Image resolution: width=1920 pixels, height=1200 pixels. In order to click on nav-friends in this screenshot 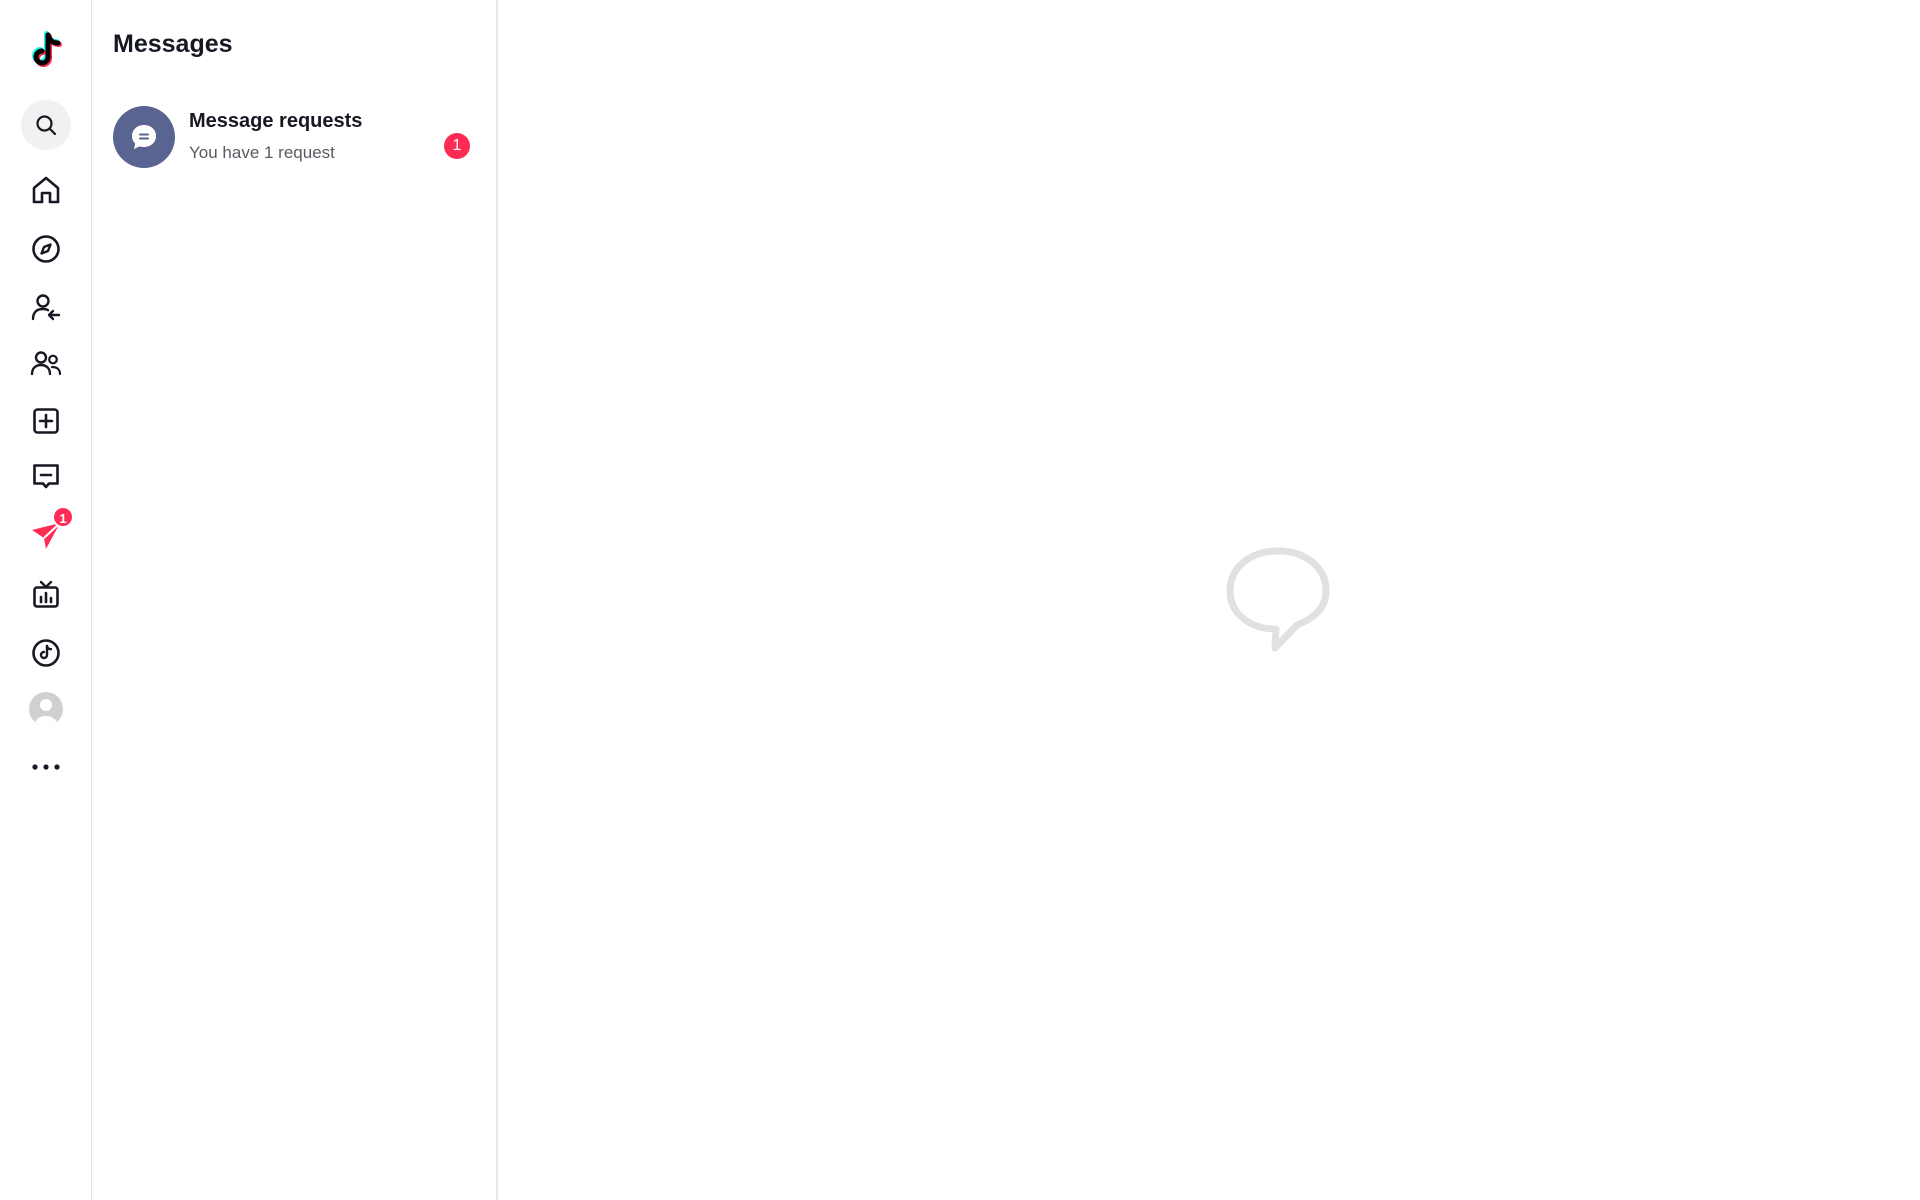, I will do `click(46, 364)`.